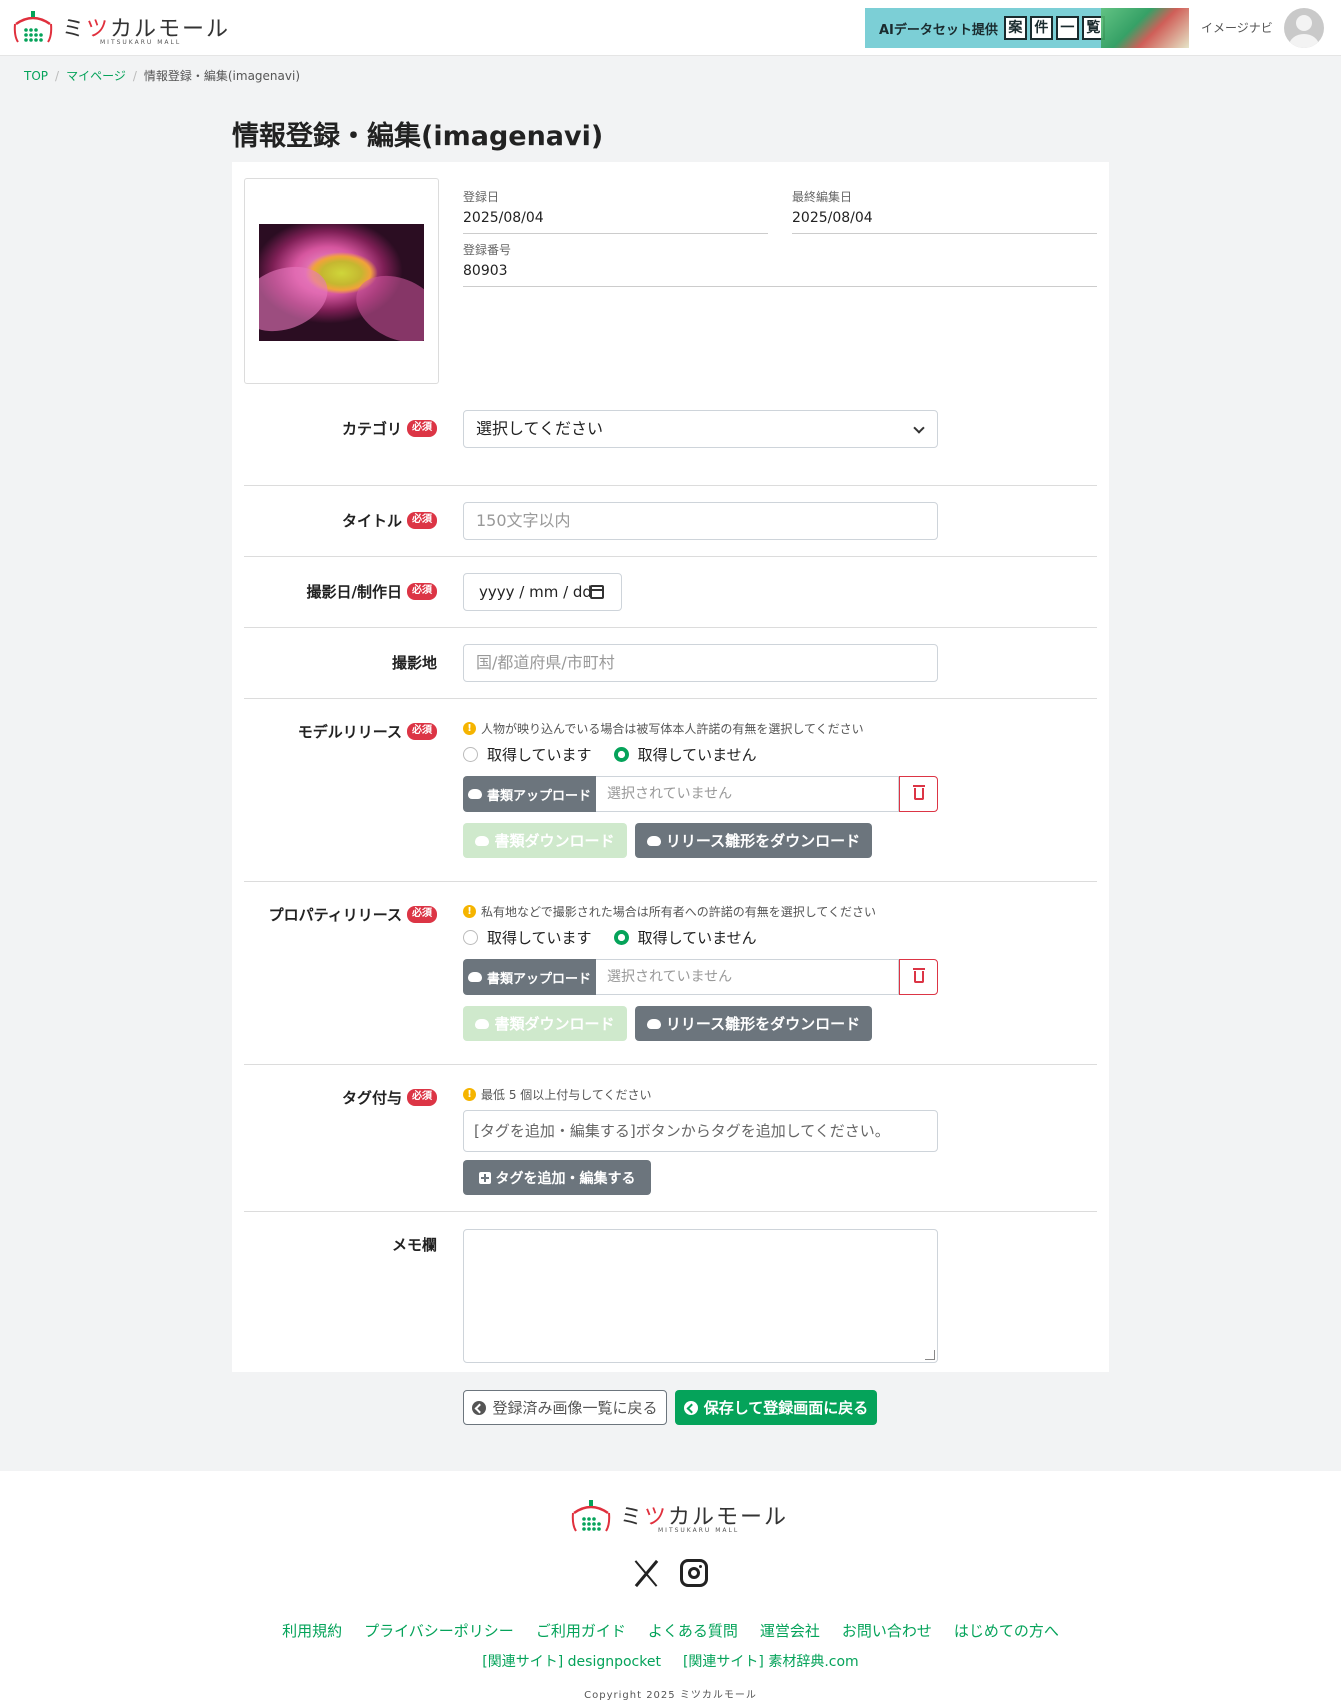 The image size is (1341, 1708). What do you see at coordinates (776, 1407) in the screenshot?
I see `save-and-return-button: 保存して登録画面に戻る` at bounding box center [776, 1407].